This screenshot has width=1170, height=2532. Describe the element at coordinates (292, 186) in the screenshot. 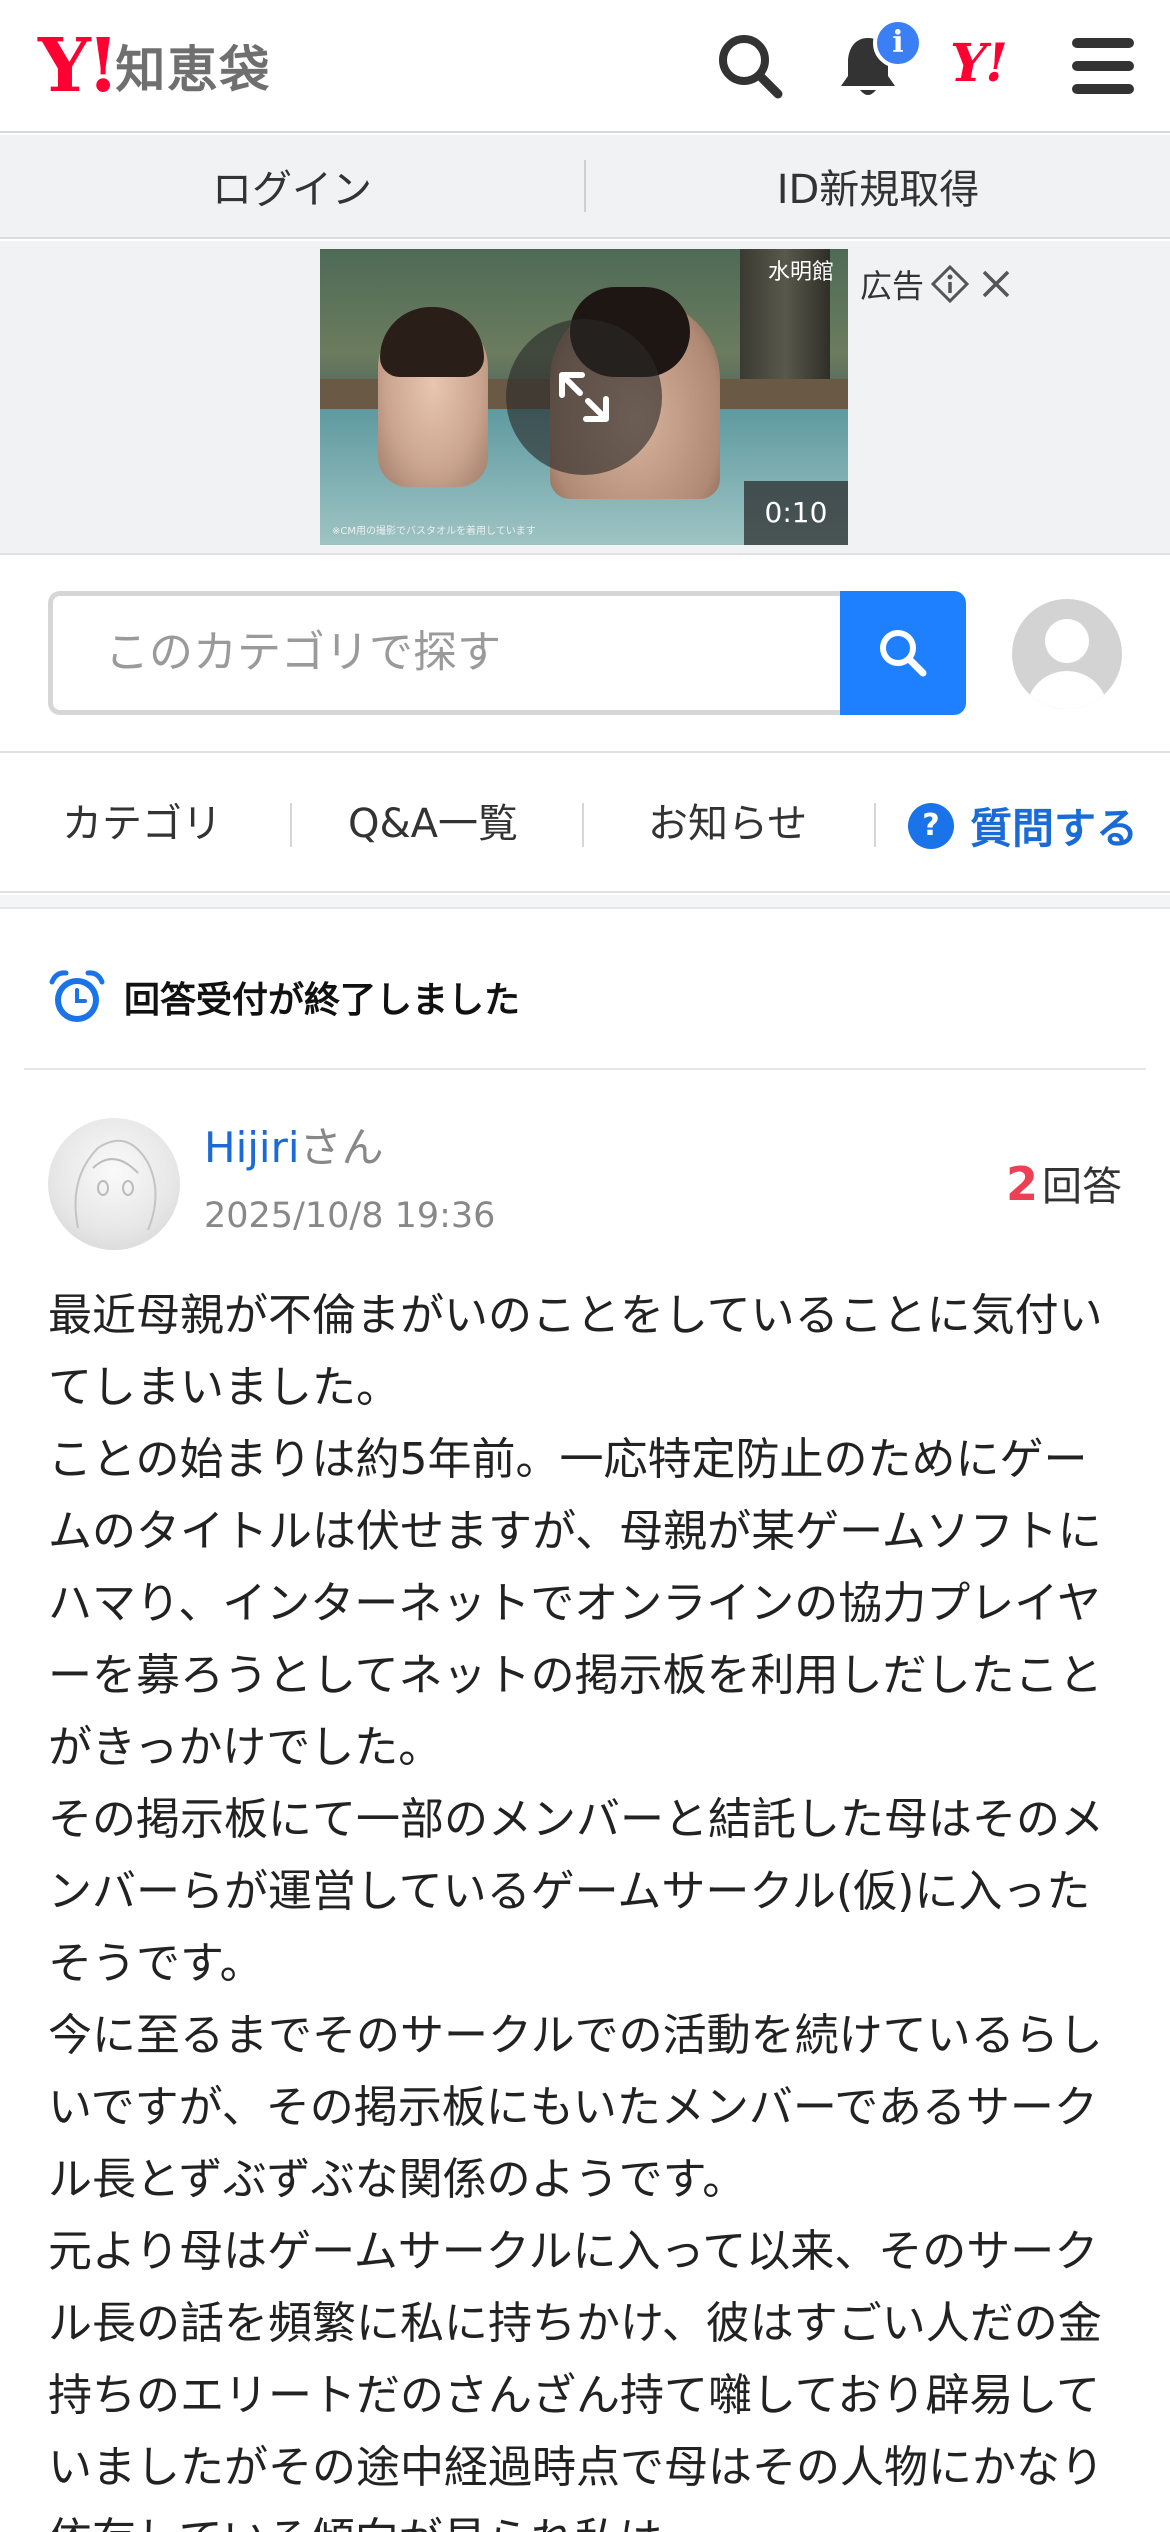

I see `login-link: ログイン` at that location.